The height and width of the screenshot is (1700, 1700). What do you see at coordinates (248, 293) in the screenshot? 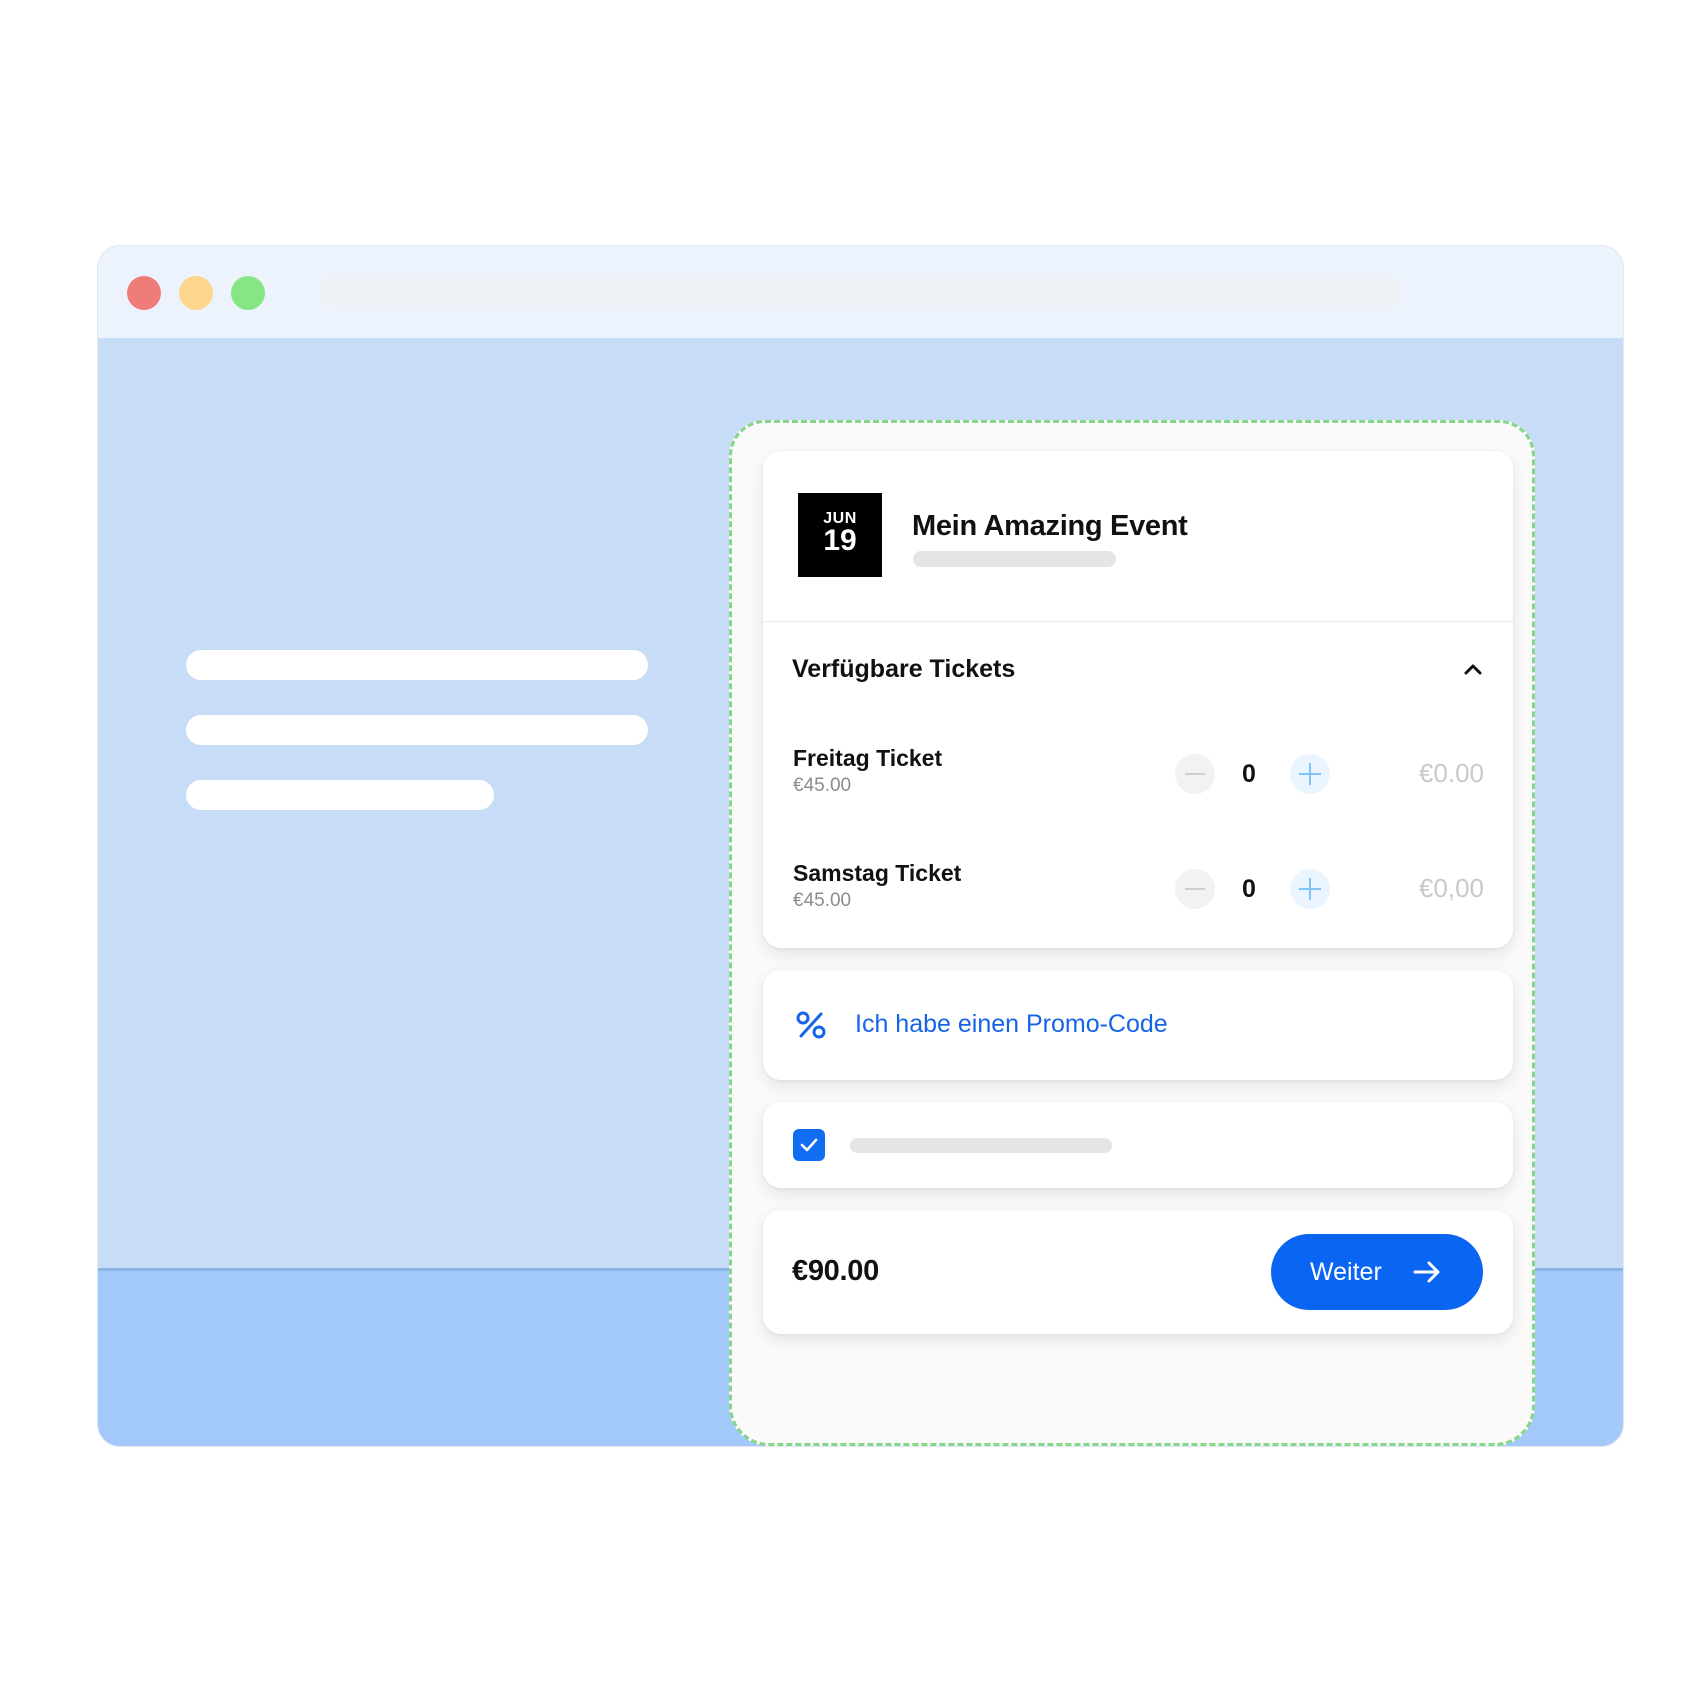
I see `window-maximize-dot` at bounding box center [248, 293].